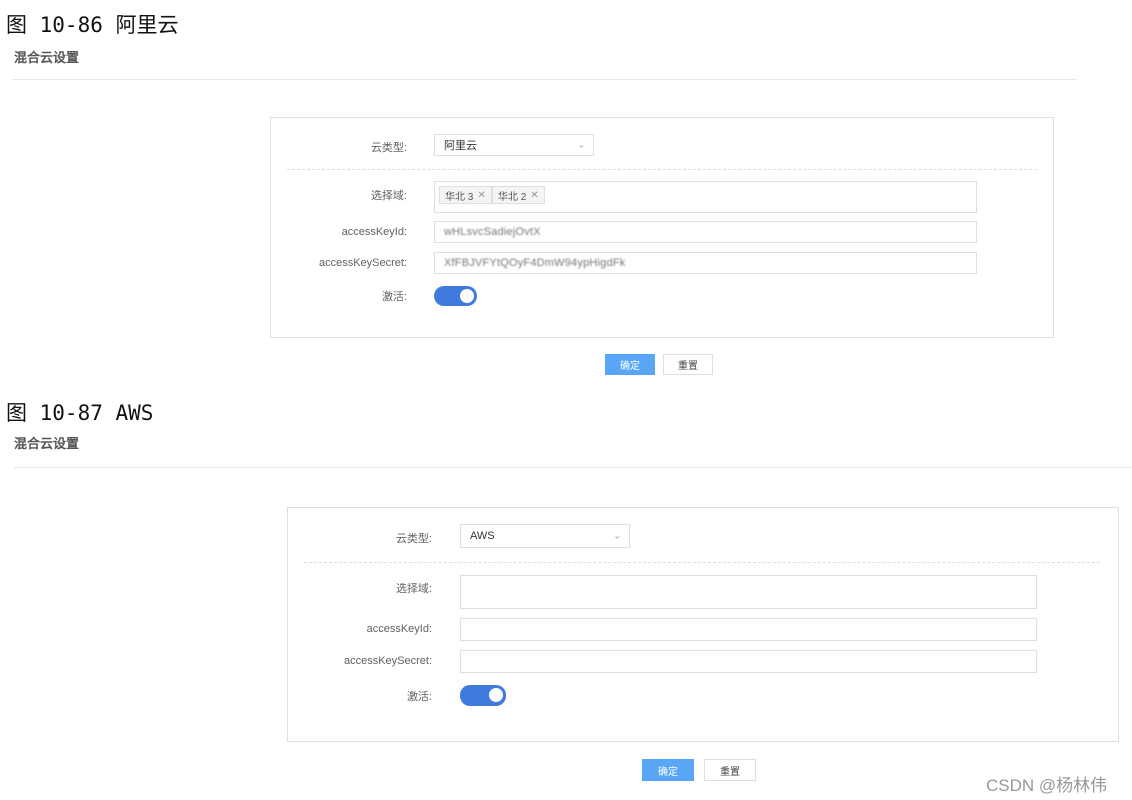 This screenshot has height=800, width=1132. Describe the element at coordinates (705, 232) in the screenshot. I see `access-key-id-input: wHLsvcSadiejOvtX` at that location.